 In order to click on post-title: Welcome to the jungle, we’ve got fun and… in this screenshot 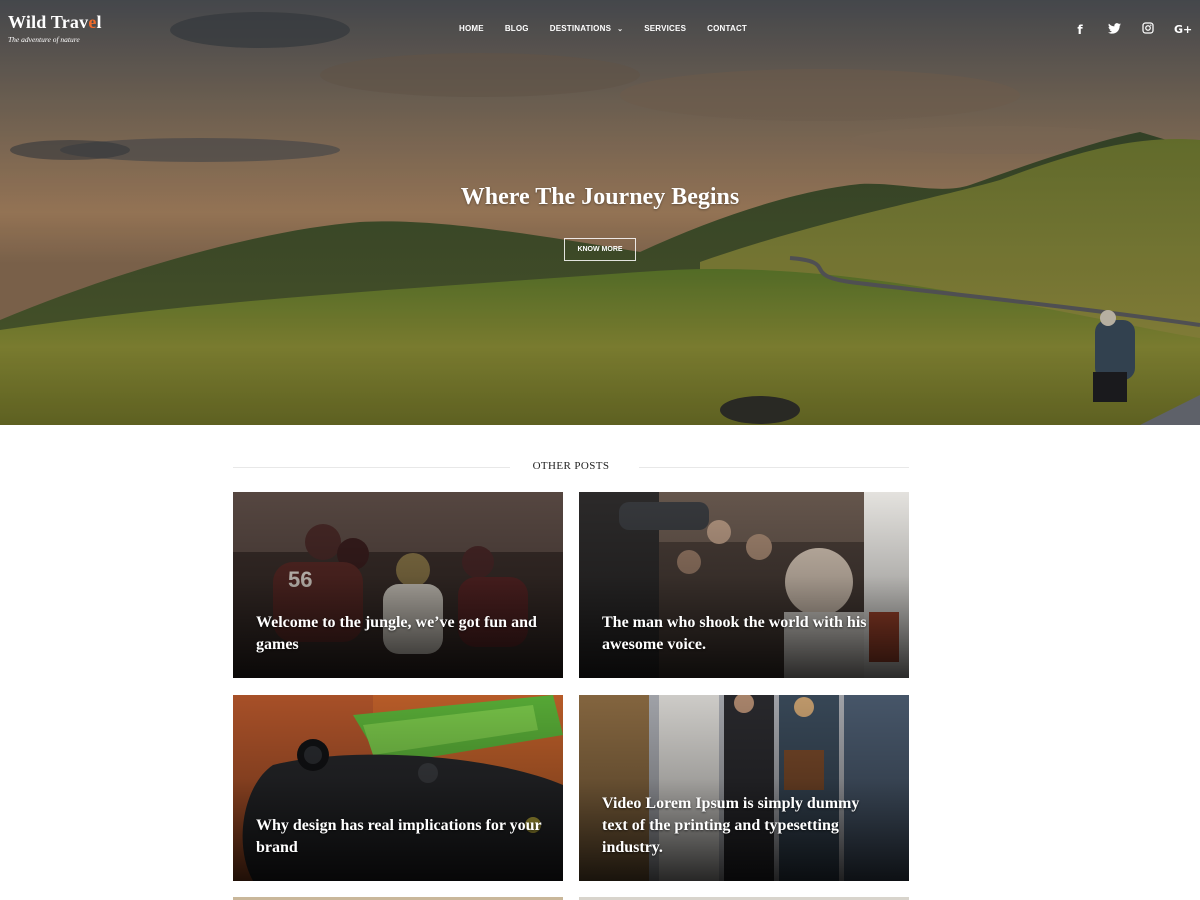, I will do `click(399, 634)`.